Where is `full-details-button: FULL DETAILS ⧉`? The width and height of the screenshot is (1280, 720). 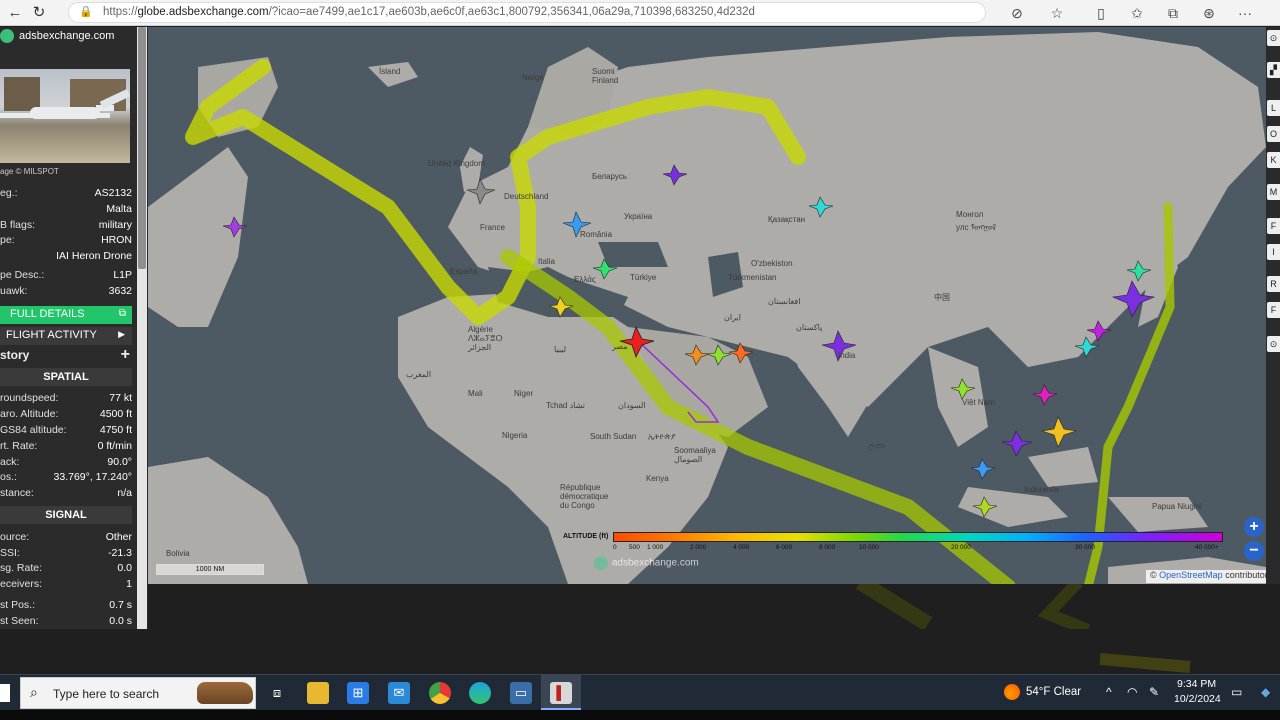
full-details-button: FULL DETAILS ⧉ is located at coordinates (66, 315).